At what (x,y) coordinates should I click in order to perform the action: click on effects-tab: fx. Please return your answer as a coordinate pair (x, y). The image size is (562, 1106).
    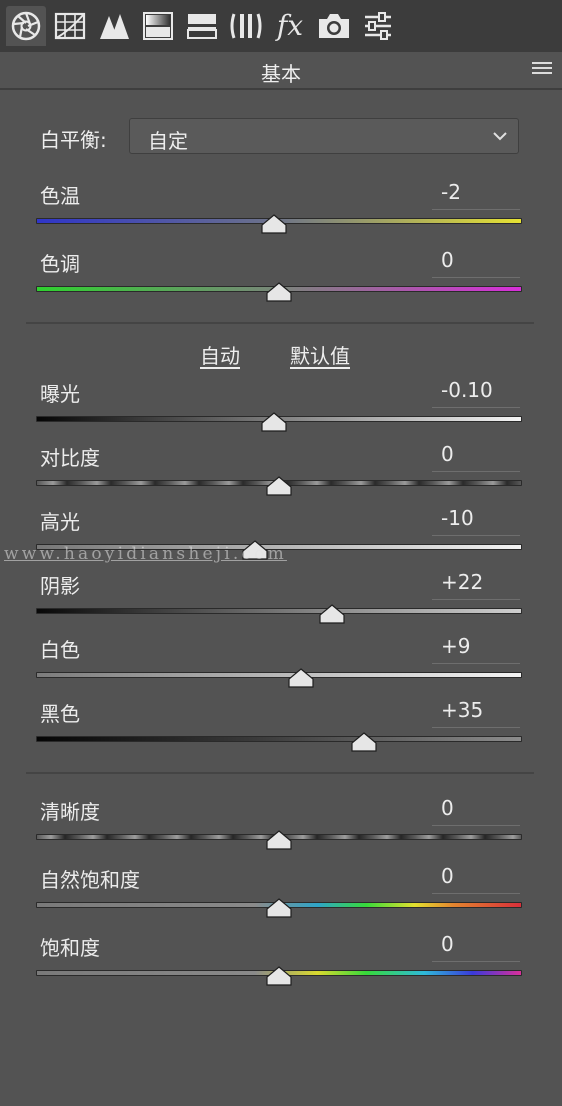
    Looking at the image, I should click on (290, 26).